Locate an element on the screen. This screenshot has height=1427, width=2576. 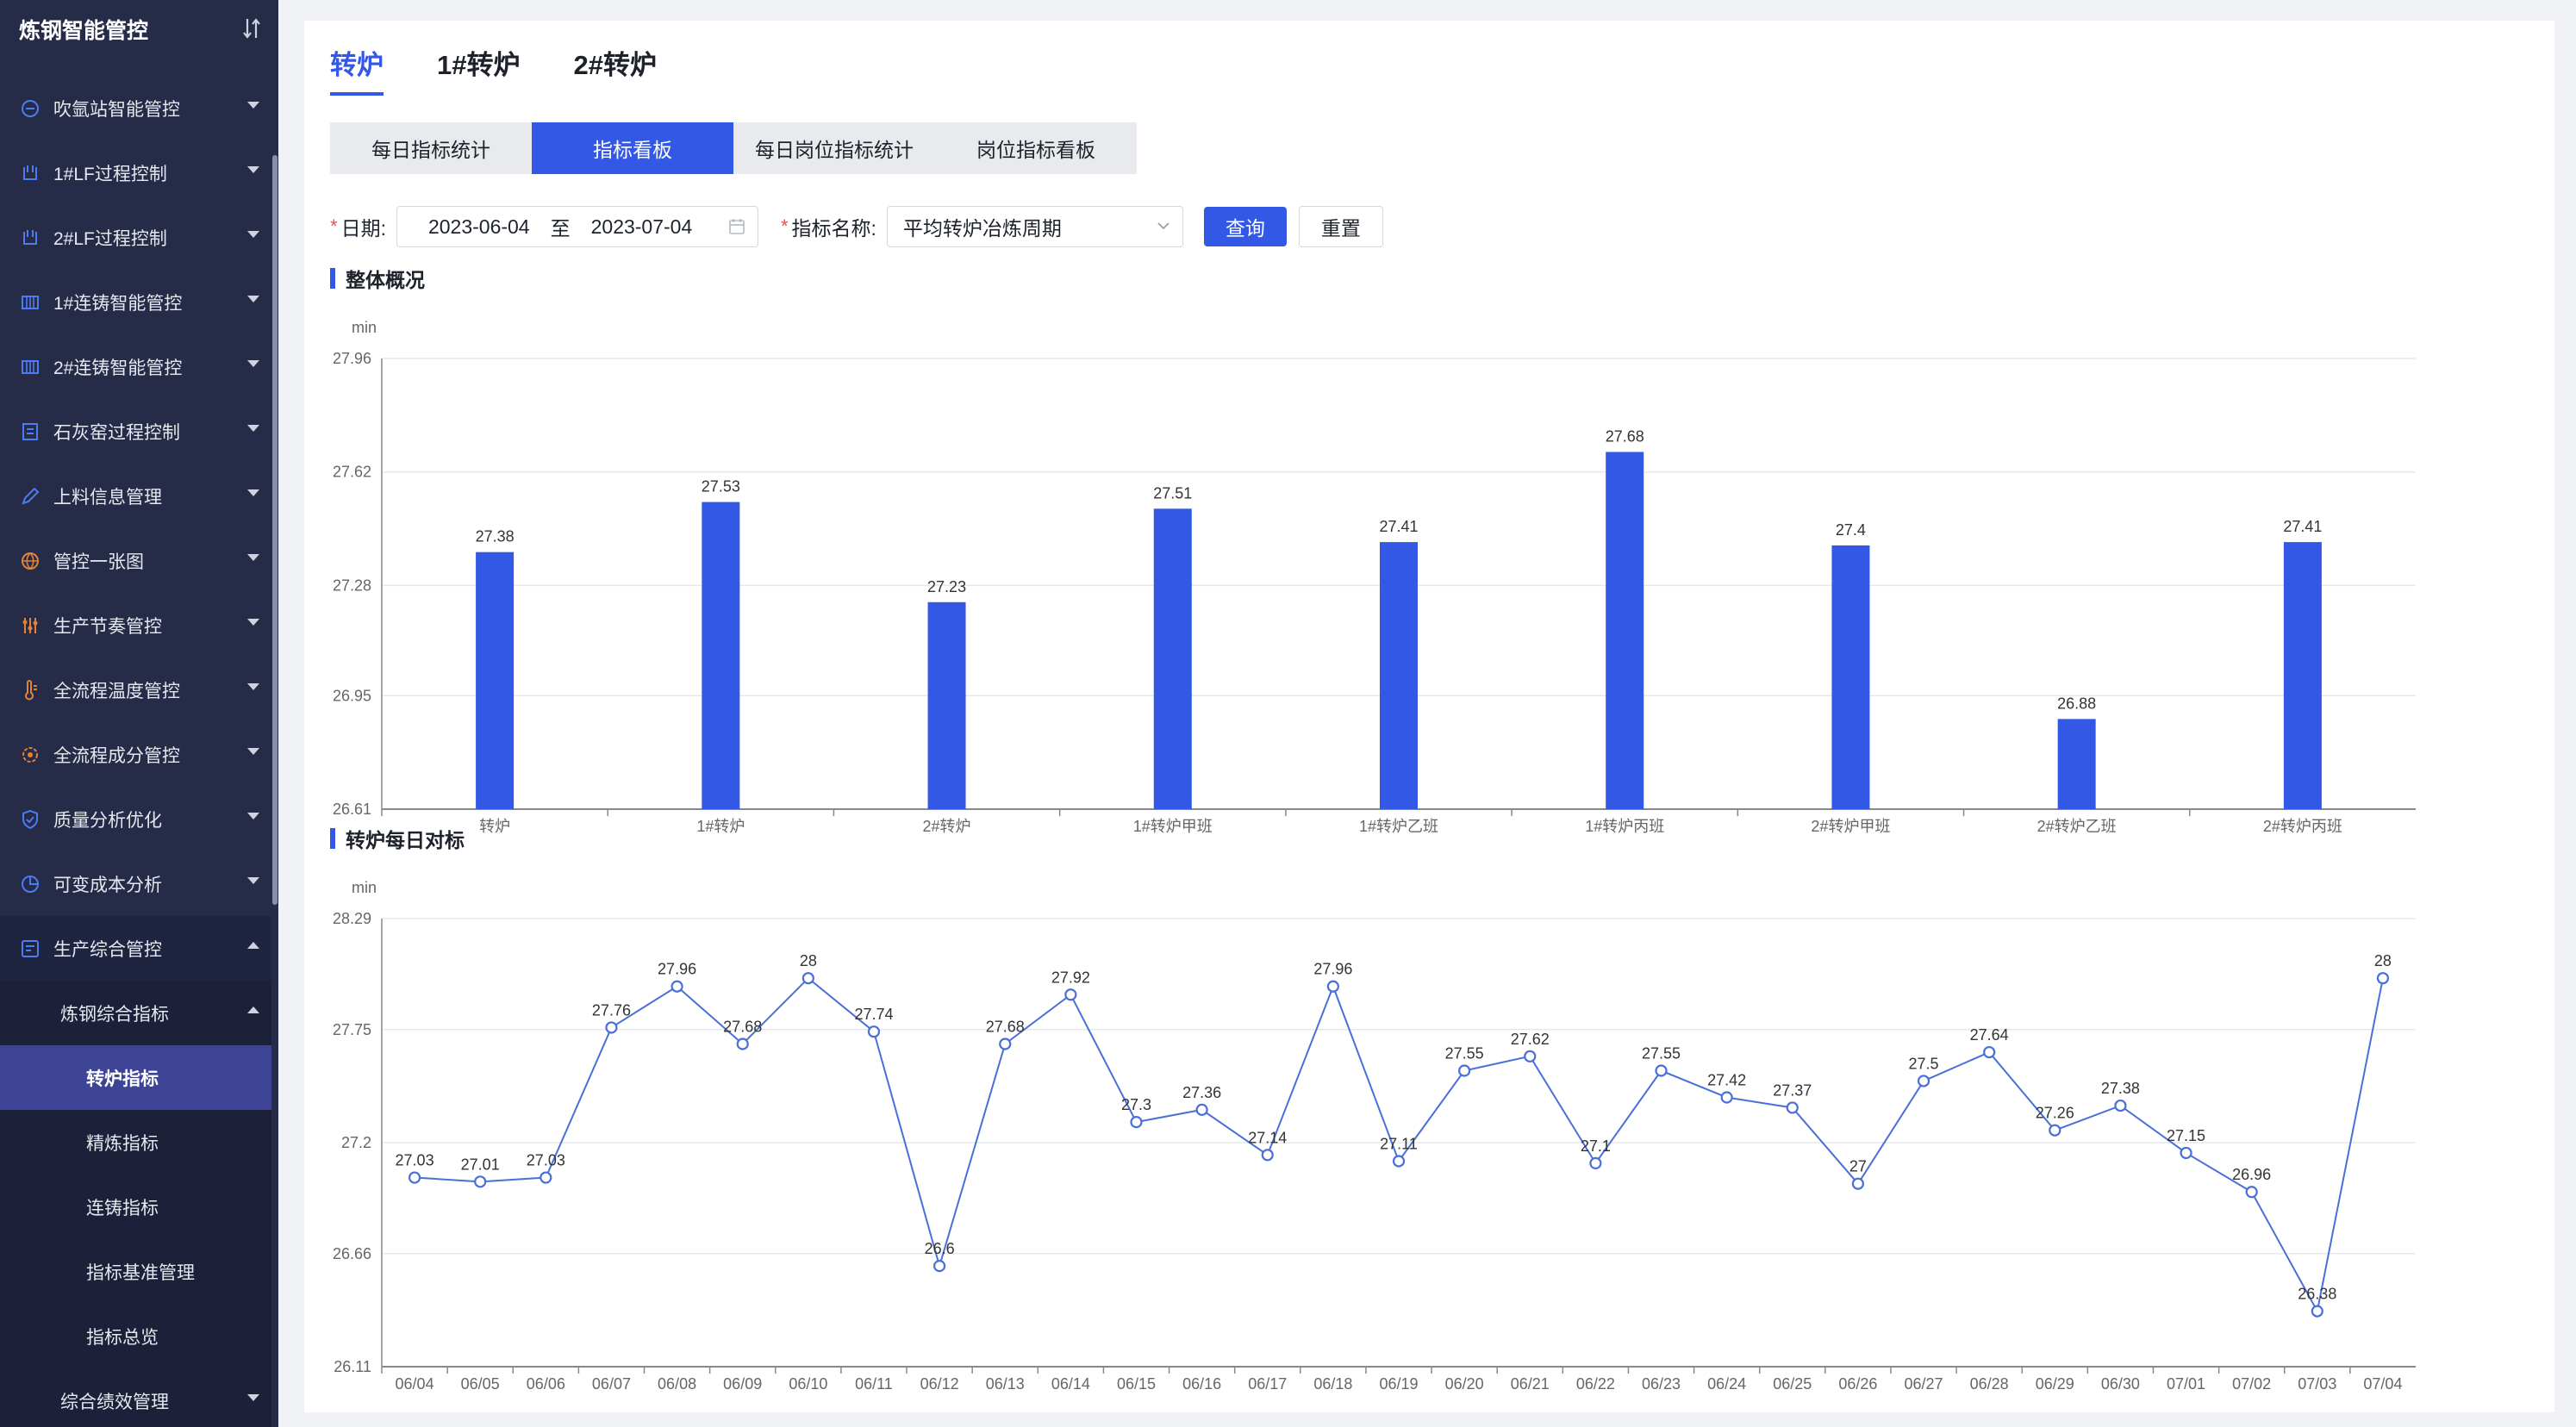
date-range-picker: 2023-06-04 至 2023-07-04 is located at coordinates (577, 226).